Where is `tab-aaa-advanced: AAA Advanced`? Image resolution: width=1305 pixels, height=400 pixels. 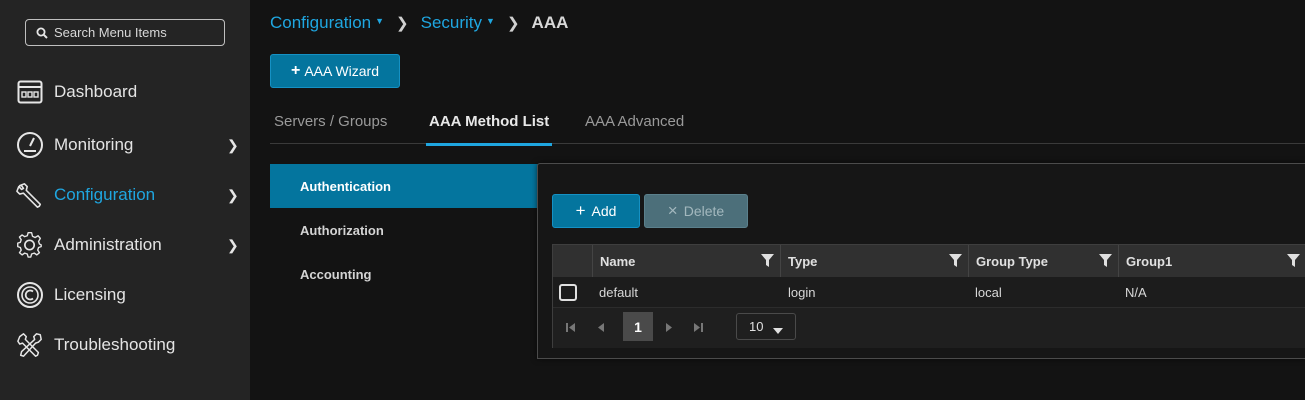 tab-aaa-advanced: AAA Advanced is located at coordinates (634, 128).